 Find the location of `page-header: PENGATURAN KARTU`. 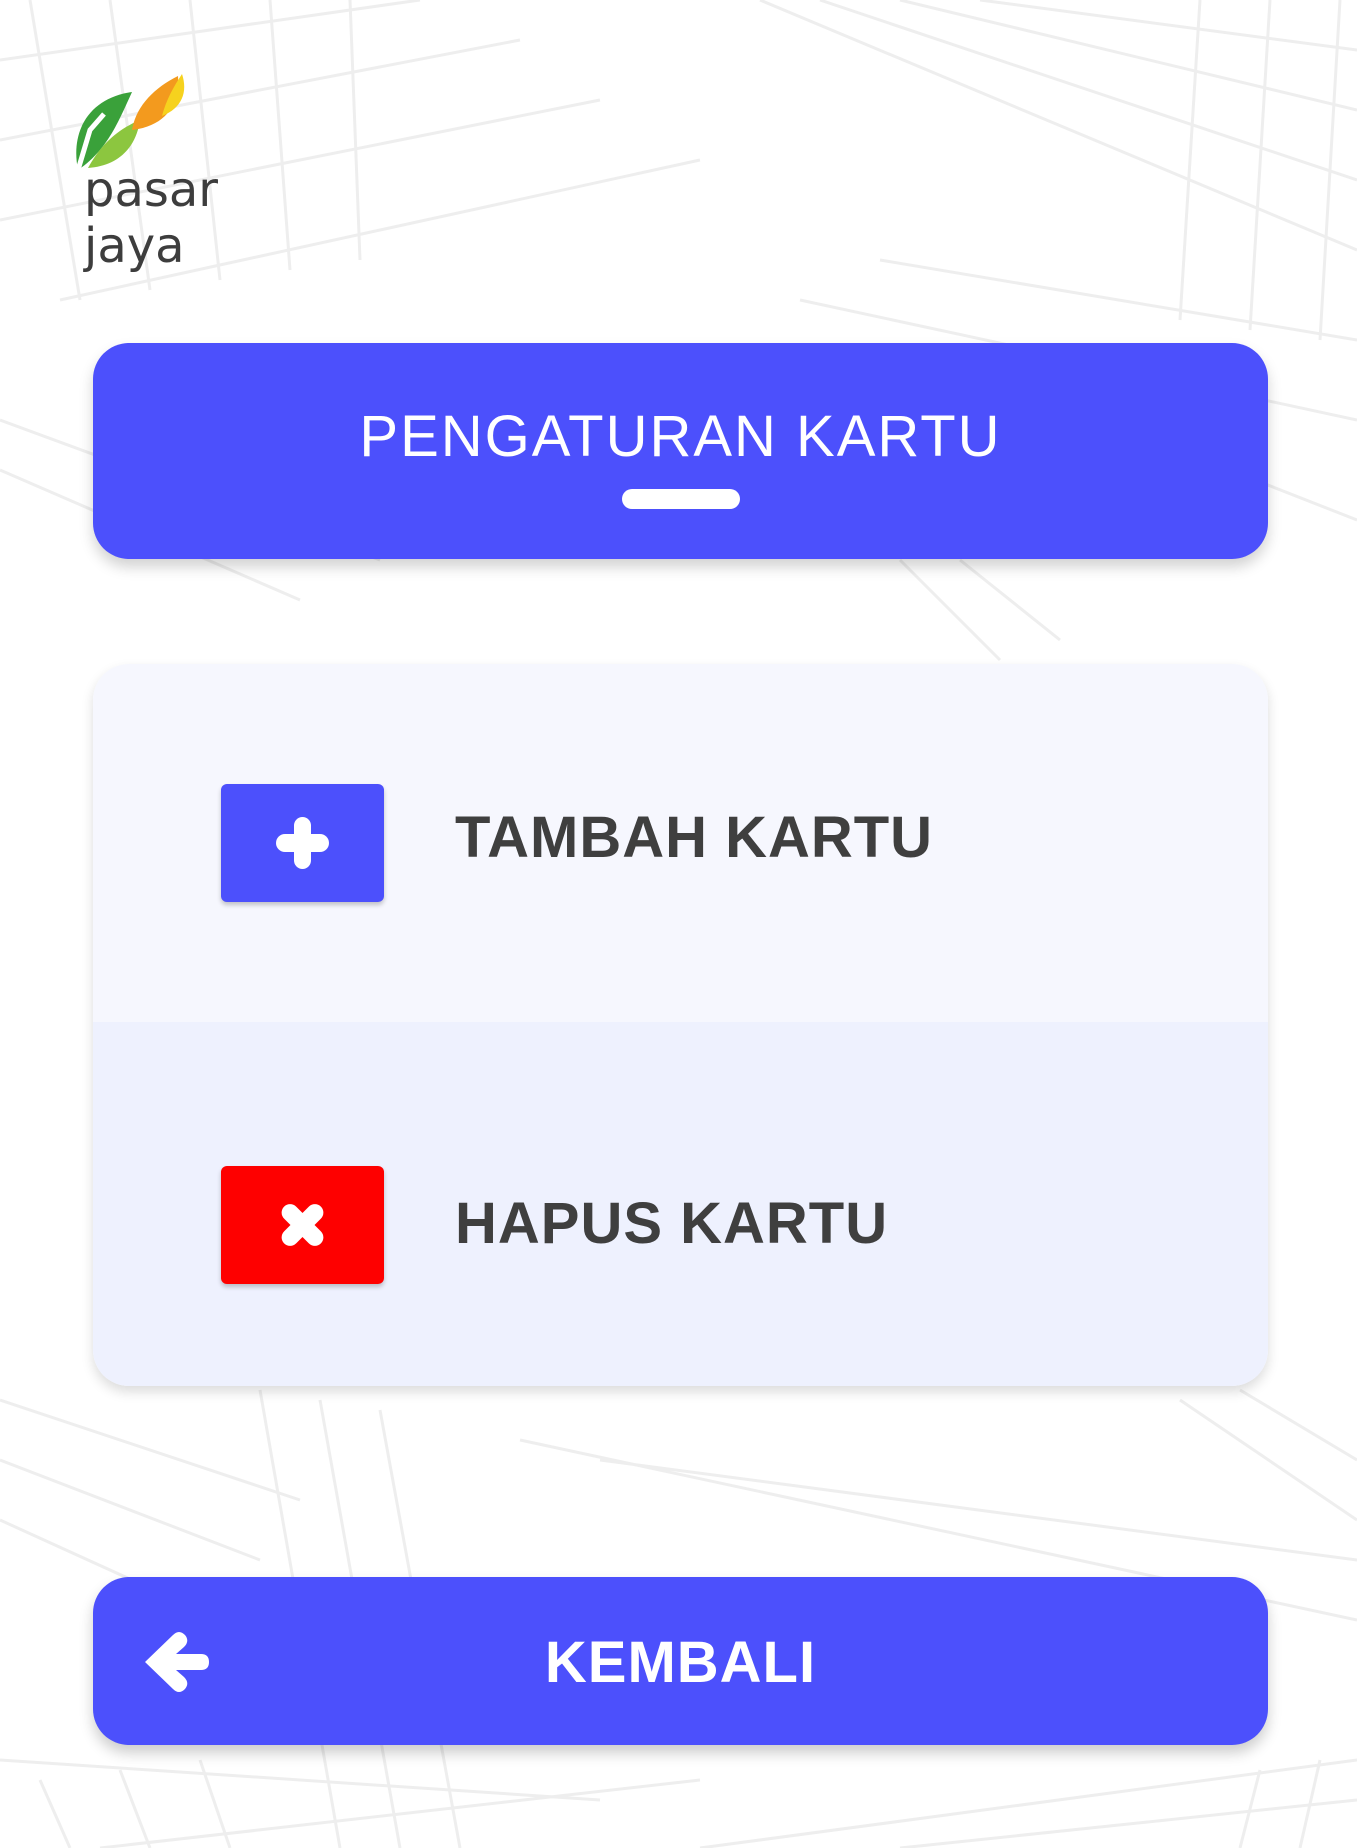

page-header: PENGATURAN KARTU is located at coordinates (680, 451).